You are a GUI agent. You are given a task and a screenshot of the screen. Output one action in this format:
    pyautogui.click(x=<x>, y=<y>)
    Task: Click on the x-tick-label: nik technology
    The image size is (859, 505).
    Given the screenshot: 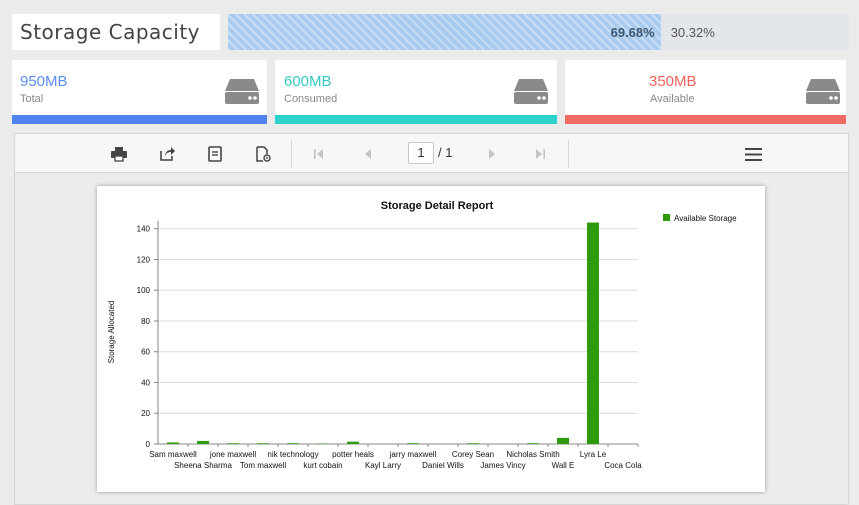 What is the action you would take?
    pyautogui.click(x=292, y=454)
    